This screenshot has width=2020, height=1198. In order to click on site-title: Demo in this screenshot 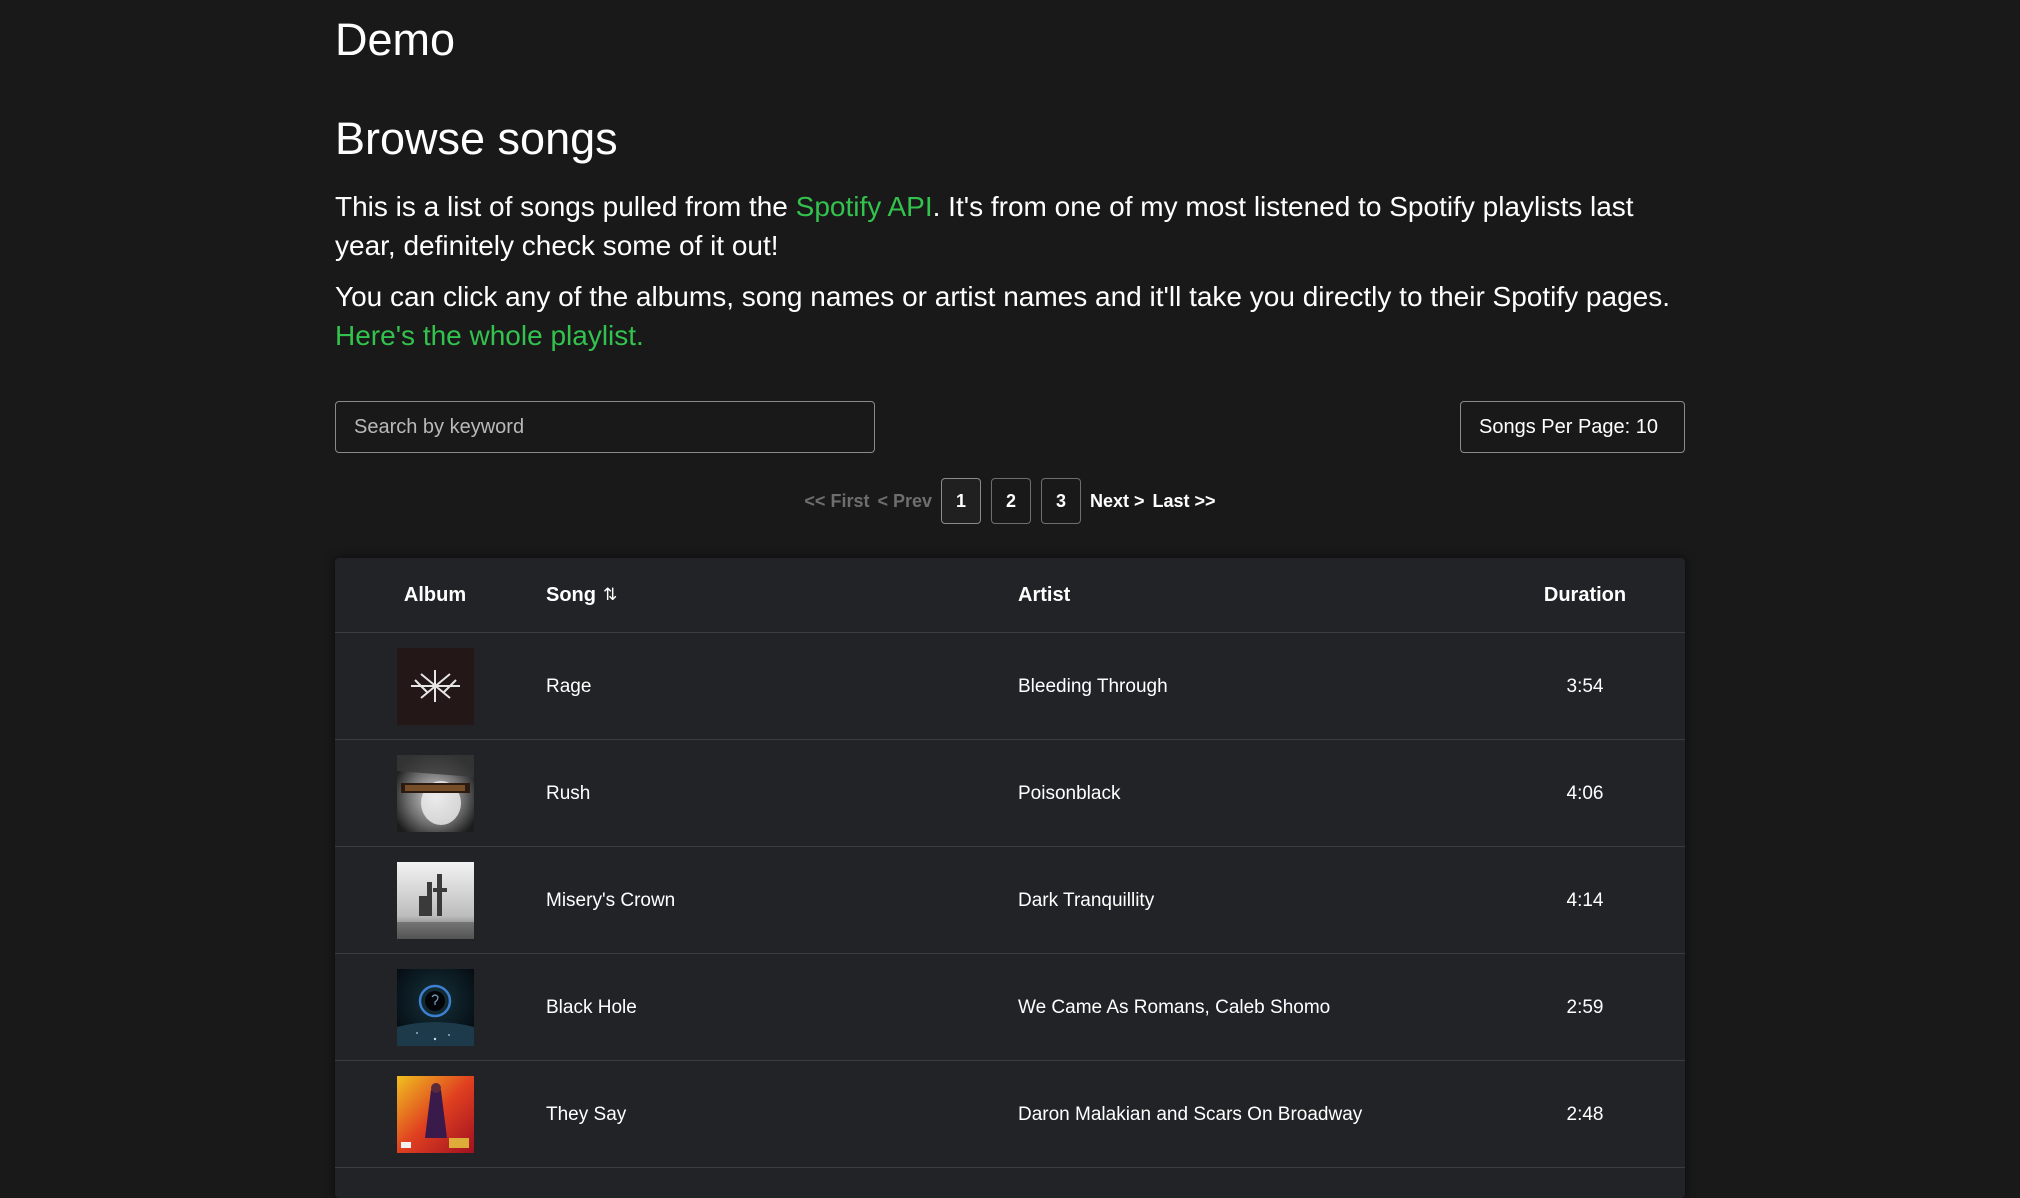, I will do `click(395, 39)`.